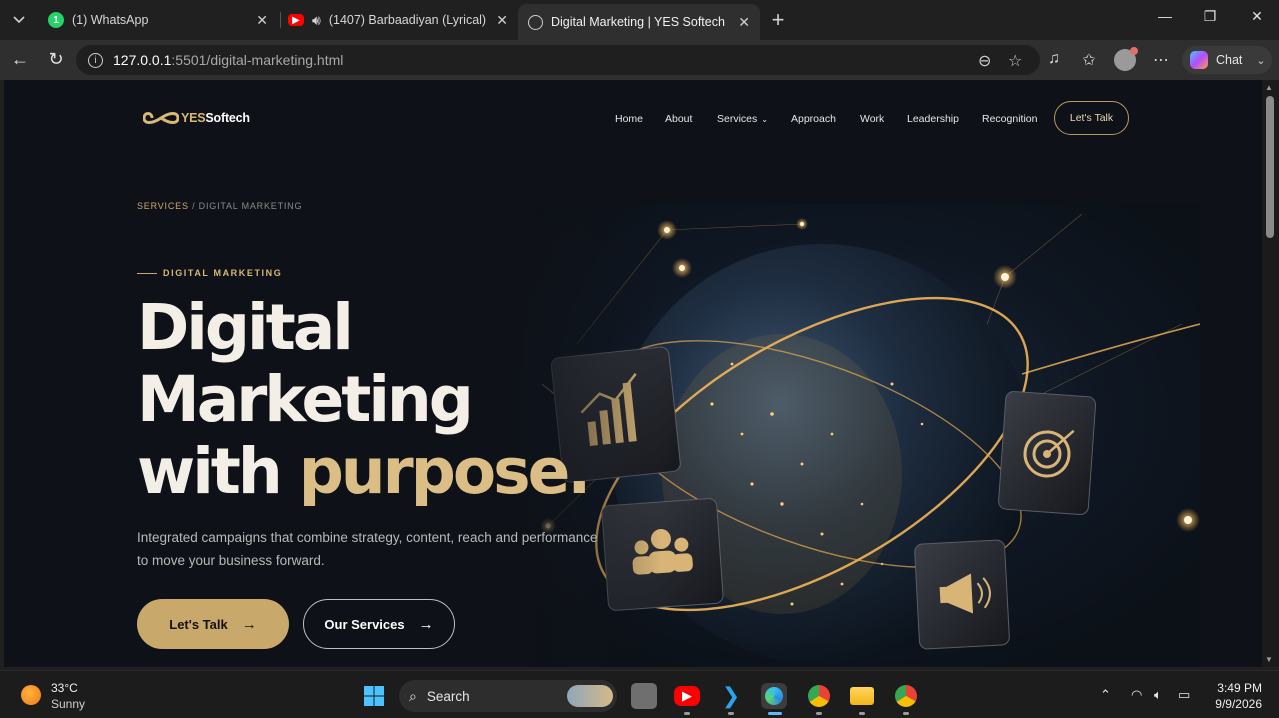  What do you see at coordinates (408, 20) in the screenshot?
I see `tab-title: (1407) Barbaadiyan (Lyrical) | S` at bounding box center [408, 20].